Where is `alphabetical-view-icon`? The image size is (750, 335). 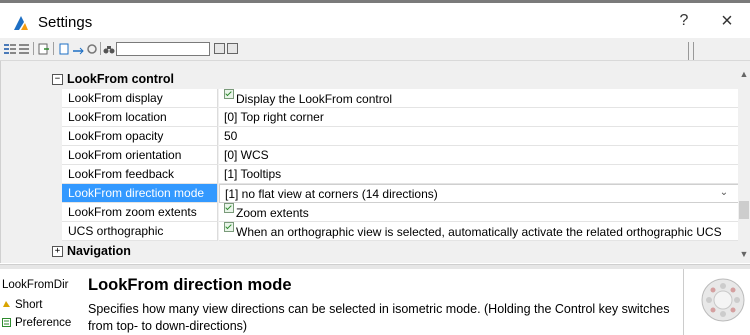
alphabetical-view-icon is located at coordinates (24, 49).